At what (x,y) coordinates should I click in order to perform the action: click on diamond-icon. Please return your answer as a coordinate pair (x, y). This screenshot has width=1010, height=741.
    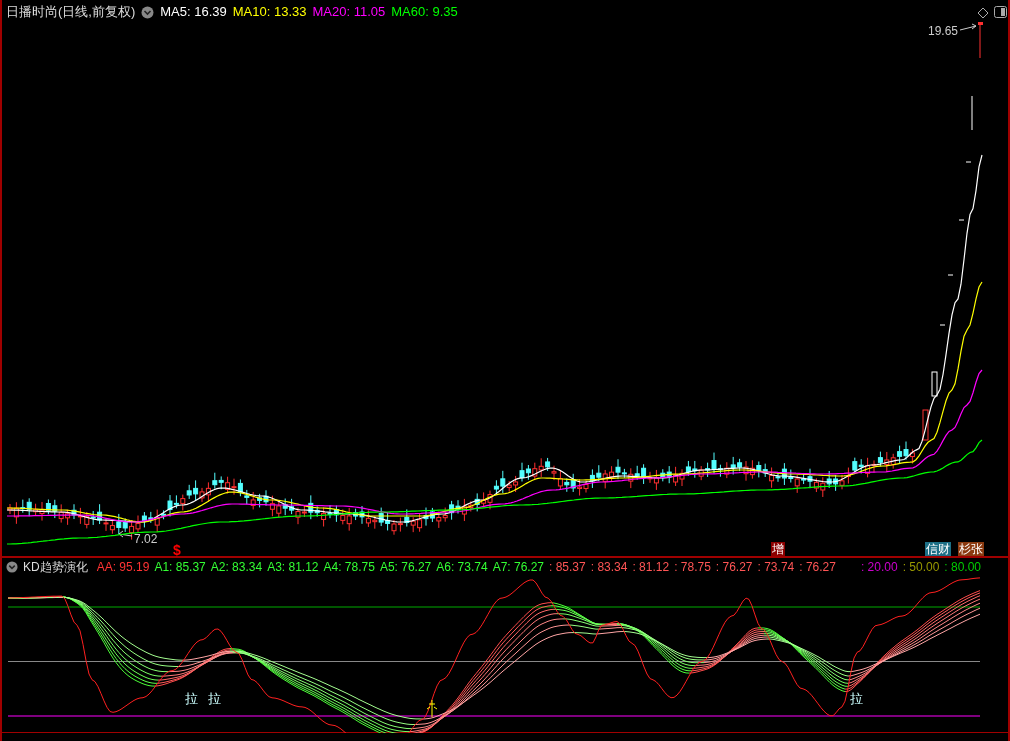
    Looking at the image, I should click on (983, 13).